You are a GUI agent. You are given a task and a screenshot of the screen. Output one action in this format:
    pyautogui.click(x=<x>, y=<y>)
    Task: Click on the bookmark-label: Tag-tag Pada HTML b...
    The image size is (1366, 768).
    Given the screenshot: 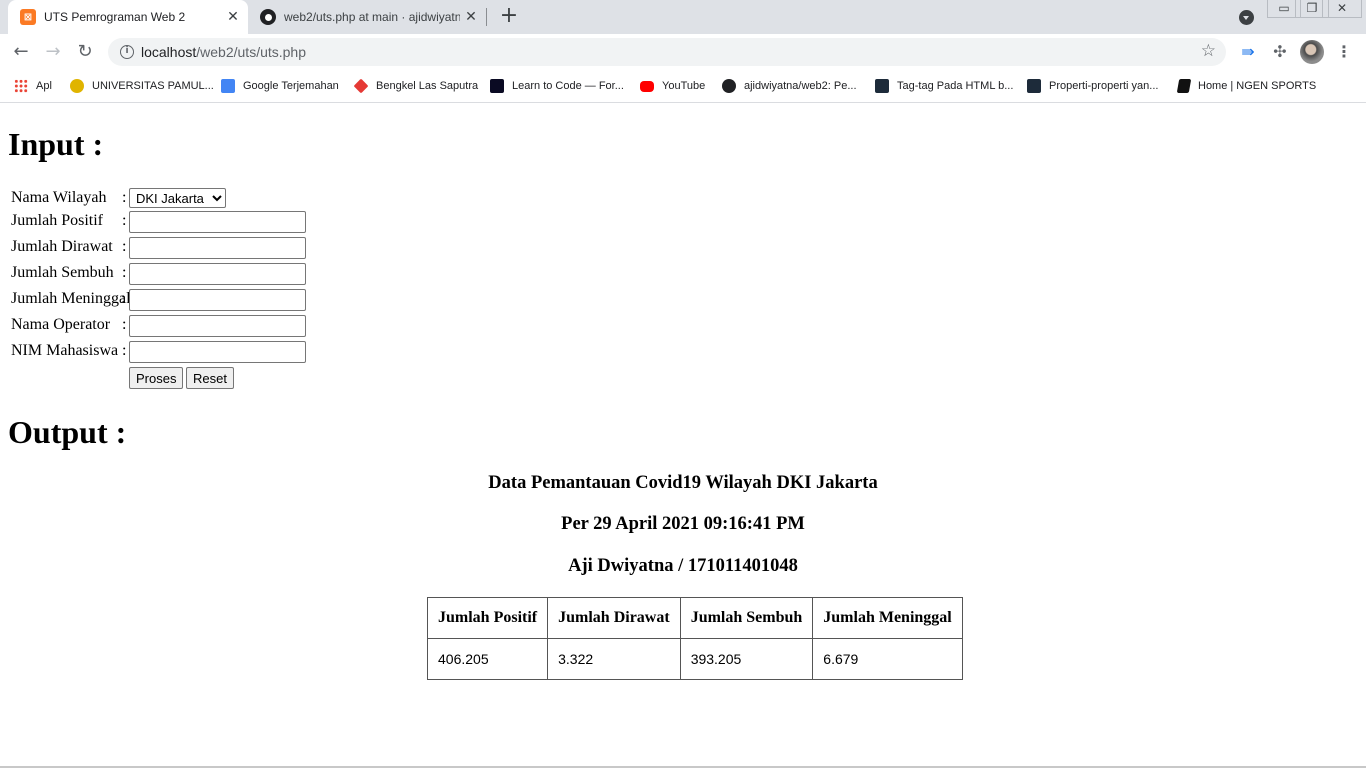 What is the action you would take?
    pyautogui.click(x=955, y=86)
    